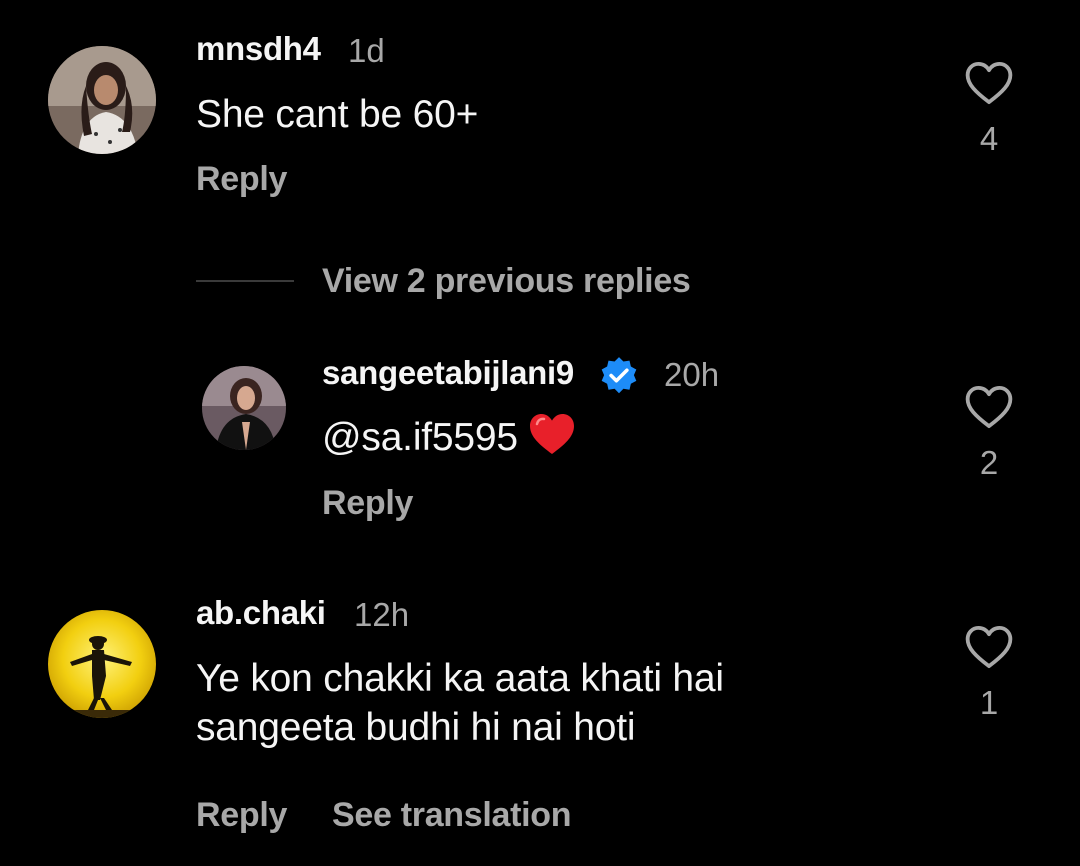  I want to click on comment-text: @sa.if5595, so click(449, 437).